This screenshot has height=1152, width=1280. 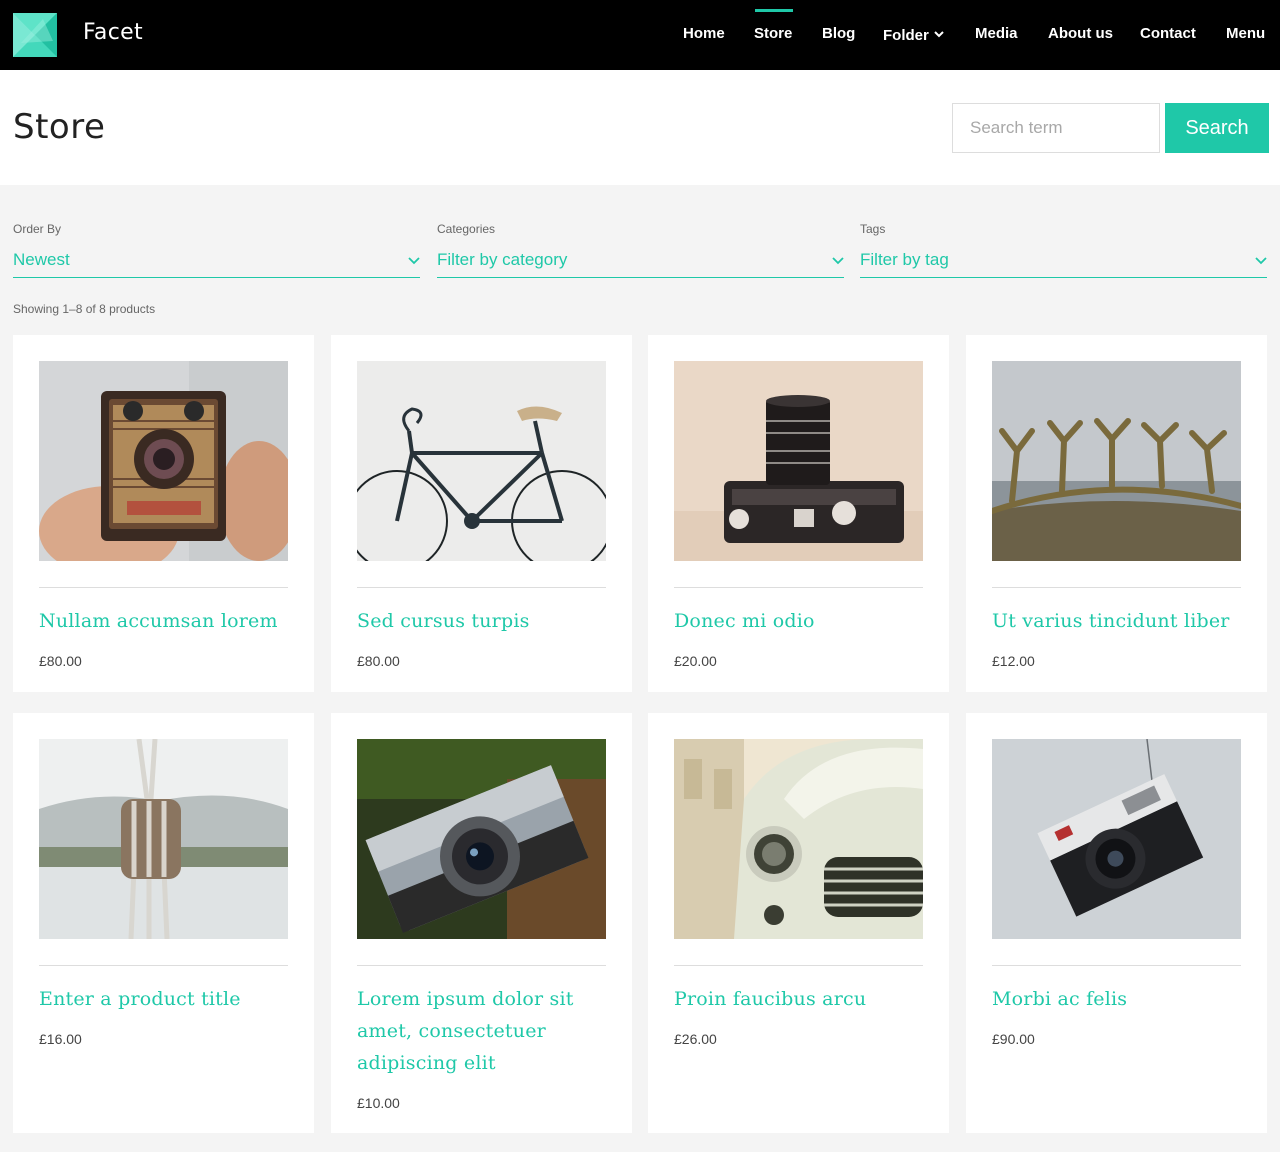 I want to click on product-image-sun-voyager-sculpture, so click(x=1116, y=461).